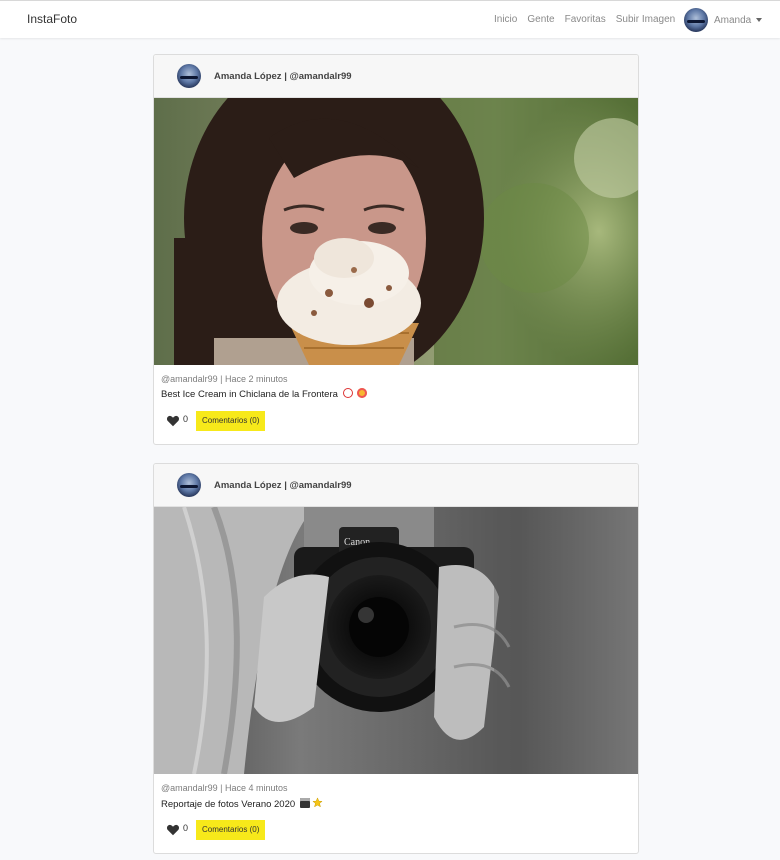 This screenshot has height=860, width=780. What do you see at coordinates (396, 803) in the screenshot?
I see `post-description: Reportaje de fotos Verano 2020` at bounding box center [396, 803].